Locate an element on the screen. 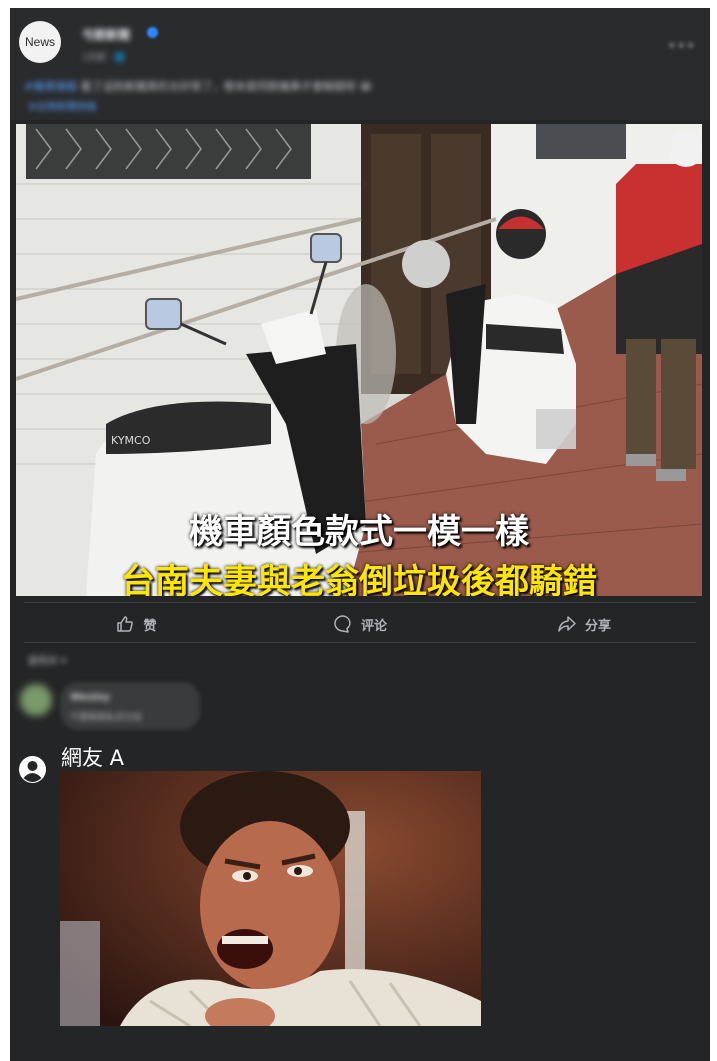 This screenshot has width=717, height=1061. share-label: 分享 is located at coordinates (597, 626).